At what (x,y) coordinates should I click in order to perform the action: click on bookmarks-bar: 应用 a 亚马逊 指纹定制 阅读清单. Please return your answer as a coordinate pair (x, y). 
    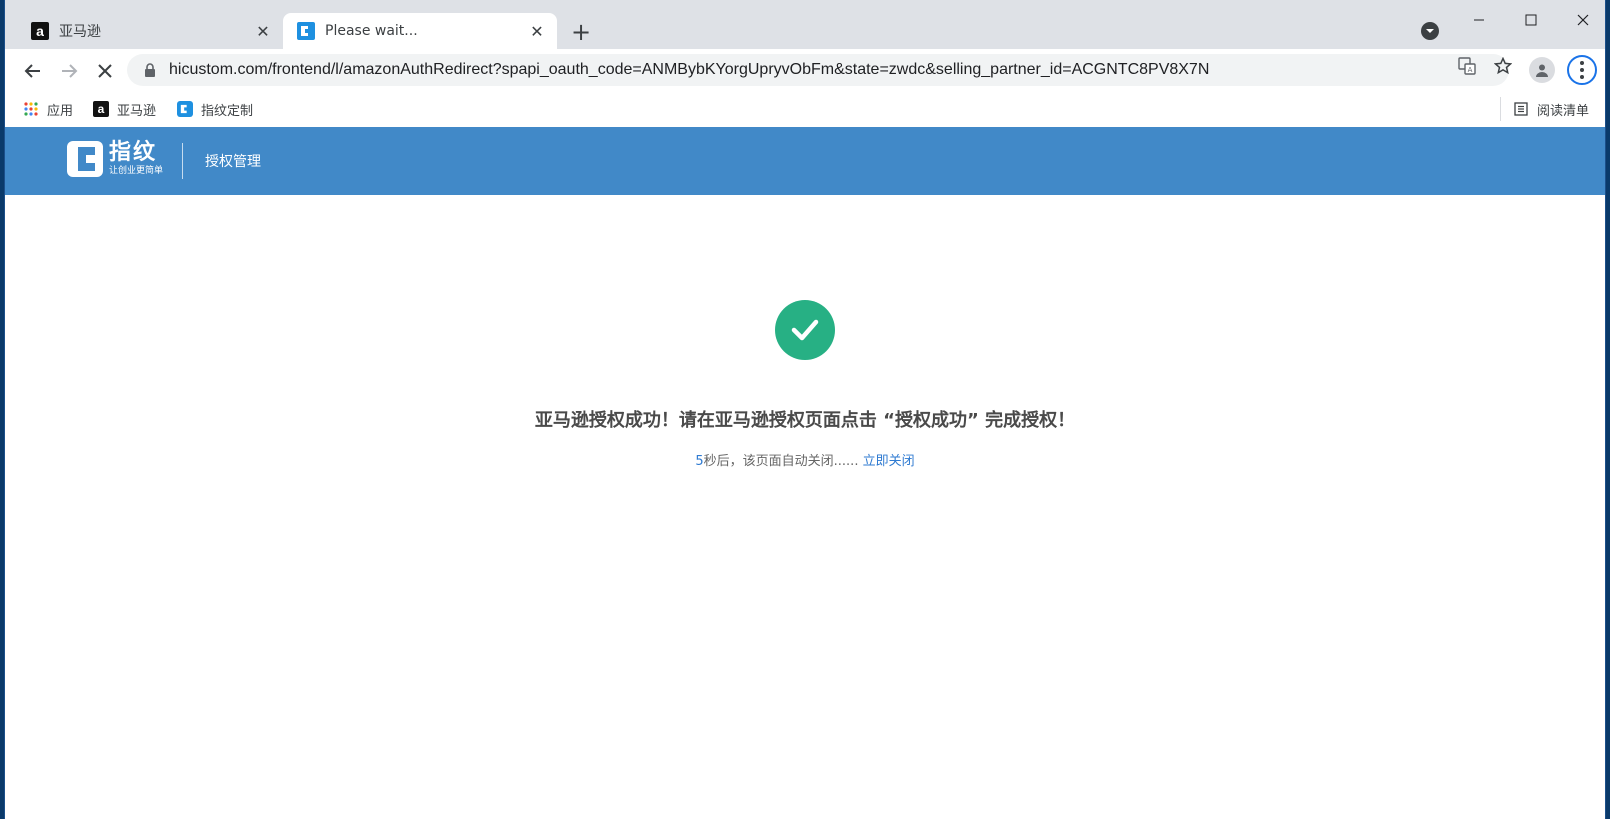
    Looking at the image, I should click on (805, 109).